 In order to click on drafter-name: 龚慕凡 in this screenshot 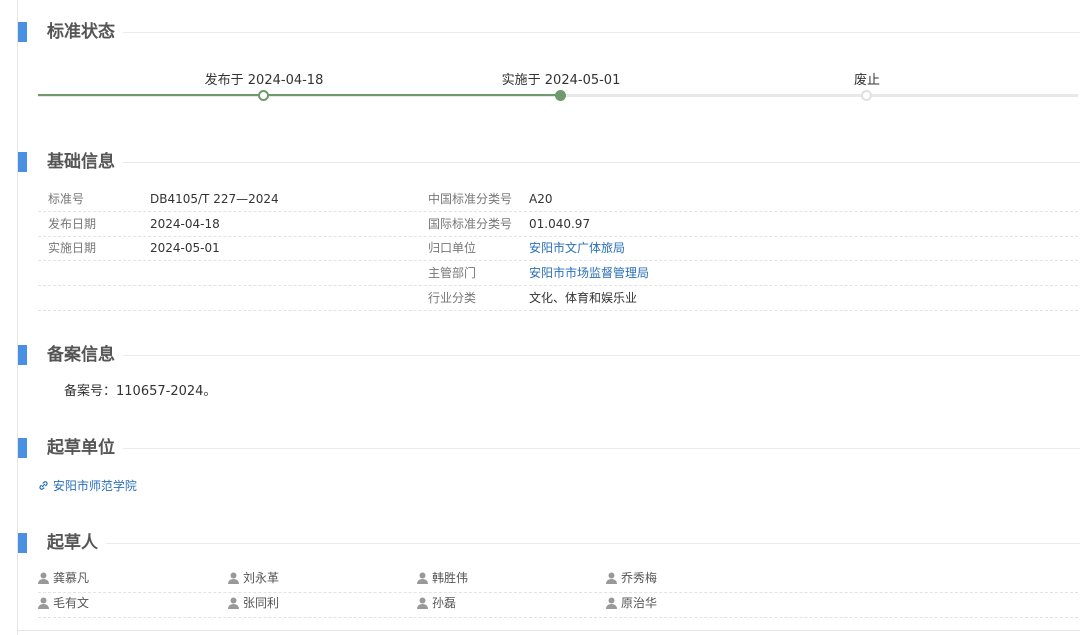, I will do `click(71, 578)`.